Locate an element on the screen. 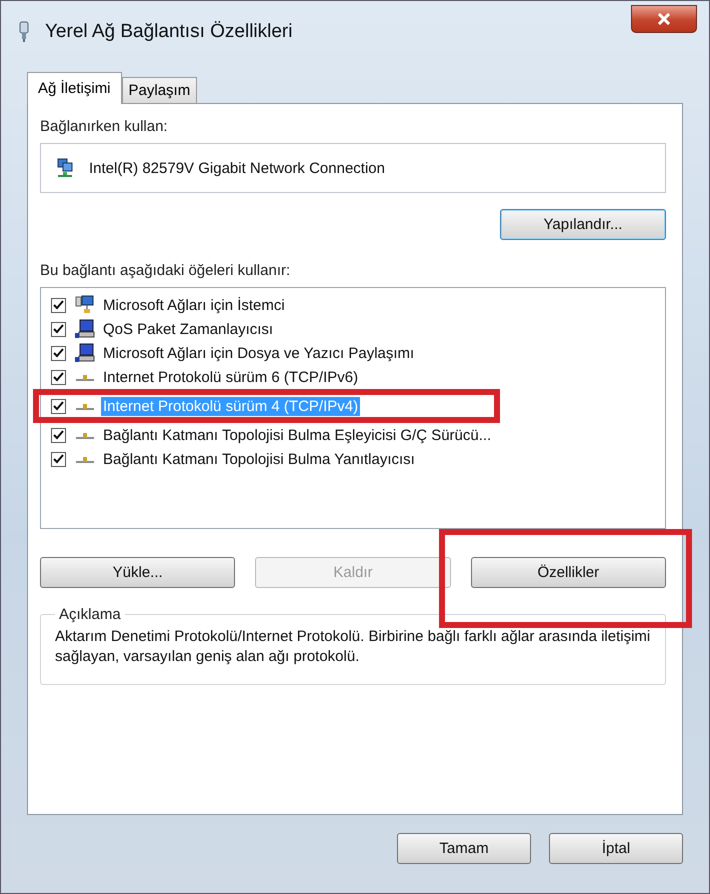 Image resolution: width=710 pixels, height=894 pixels. list-item: Microsoft Ağları için İstemci is located at coordinates (194, 305).